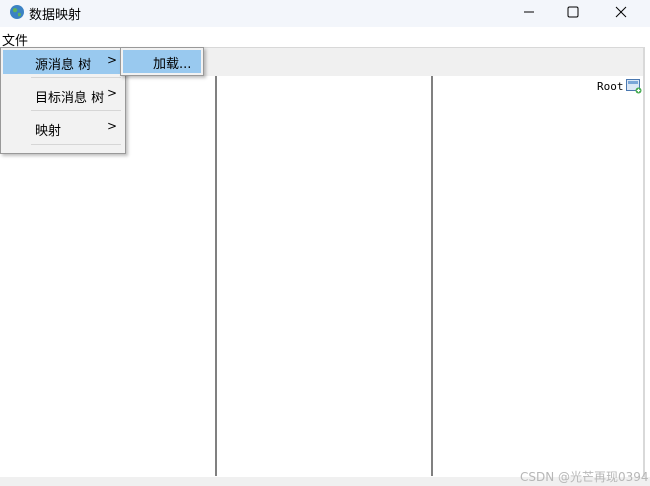 This screenshot has width=650, height=486. I want to click on menu-item-label: 源消息 树, so click(63, 65).